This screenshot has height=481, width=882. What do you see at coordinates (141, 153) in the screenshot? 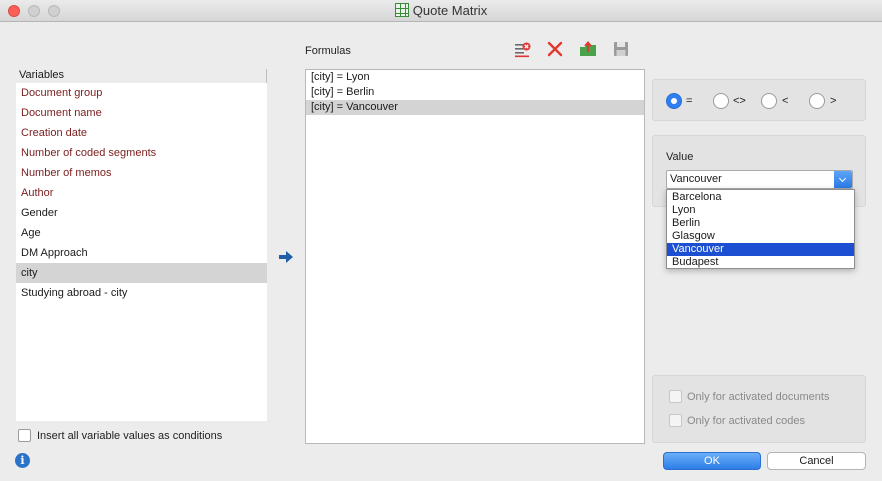
I see `variable-item-number-of-coded-segments: Number of coded segments` at bounding box center [141, 153].